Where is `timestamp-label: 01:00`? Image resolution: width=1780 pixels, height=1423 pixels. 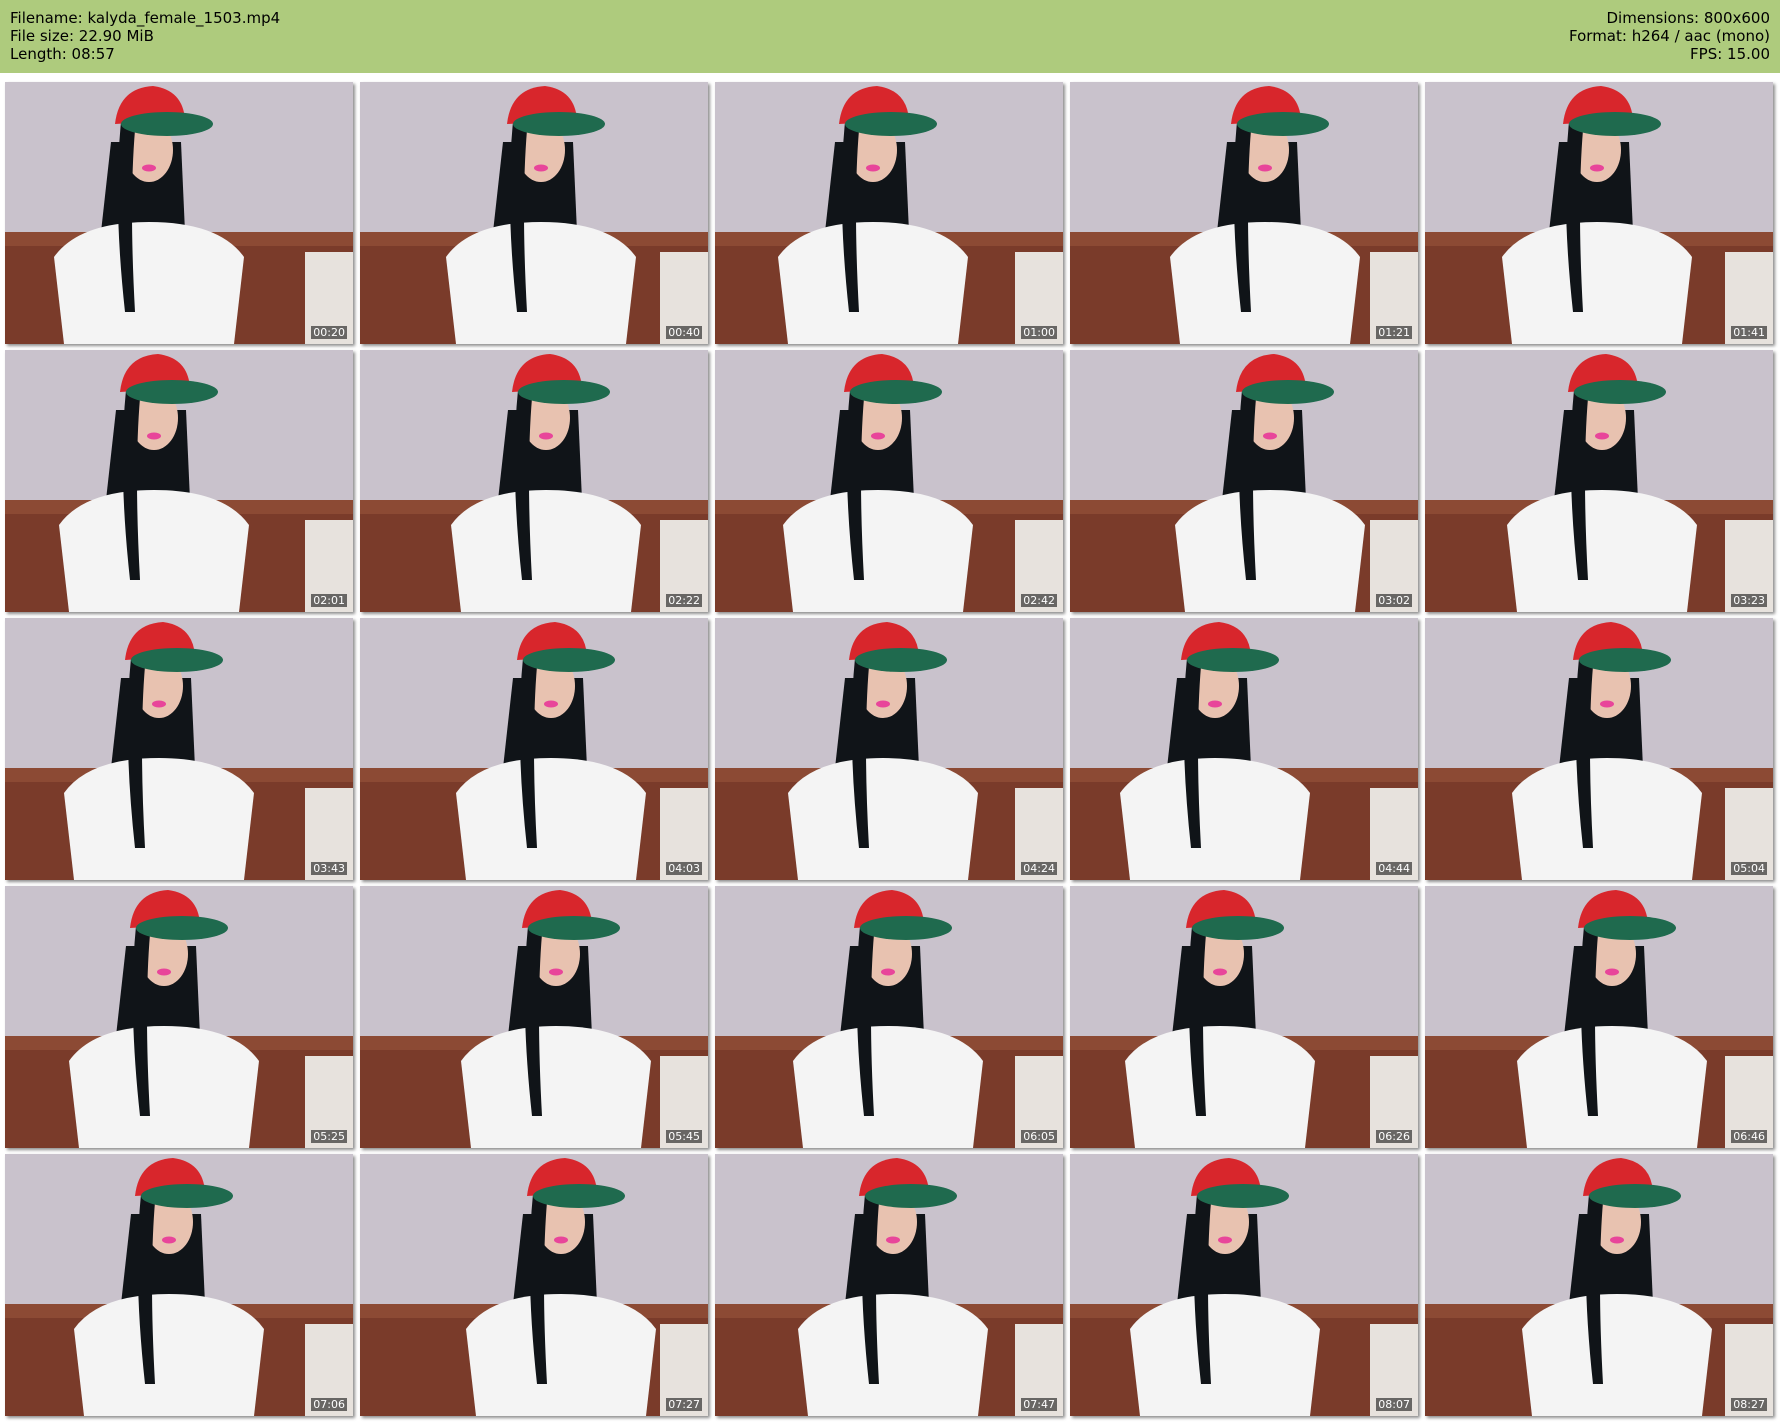 timestamp-label: 01:00 is located at coordinates (1039, 332).